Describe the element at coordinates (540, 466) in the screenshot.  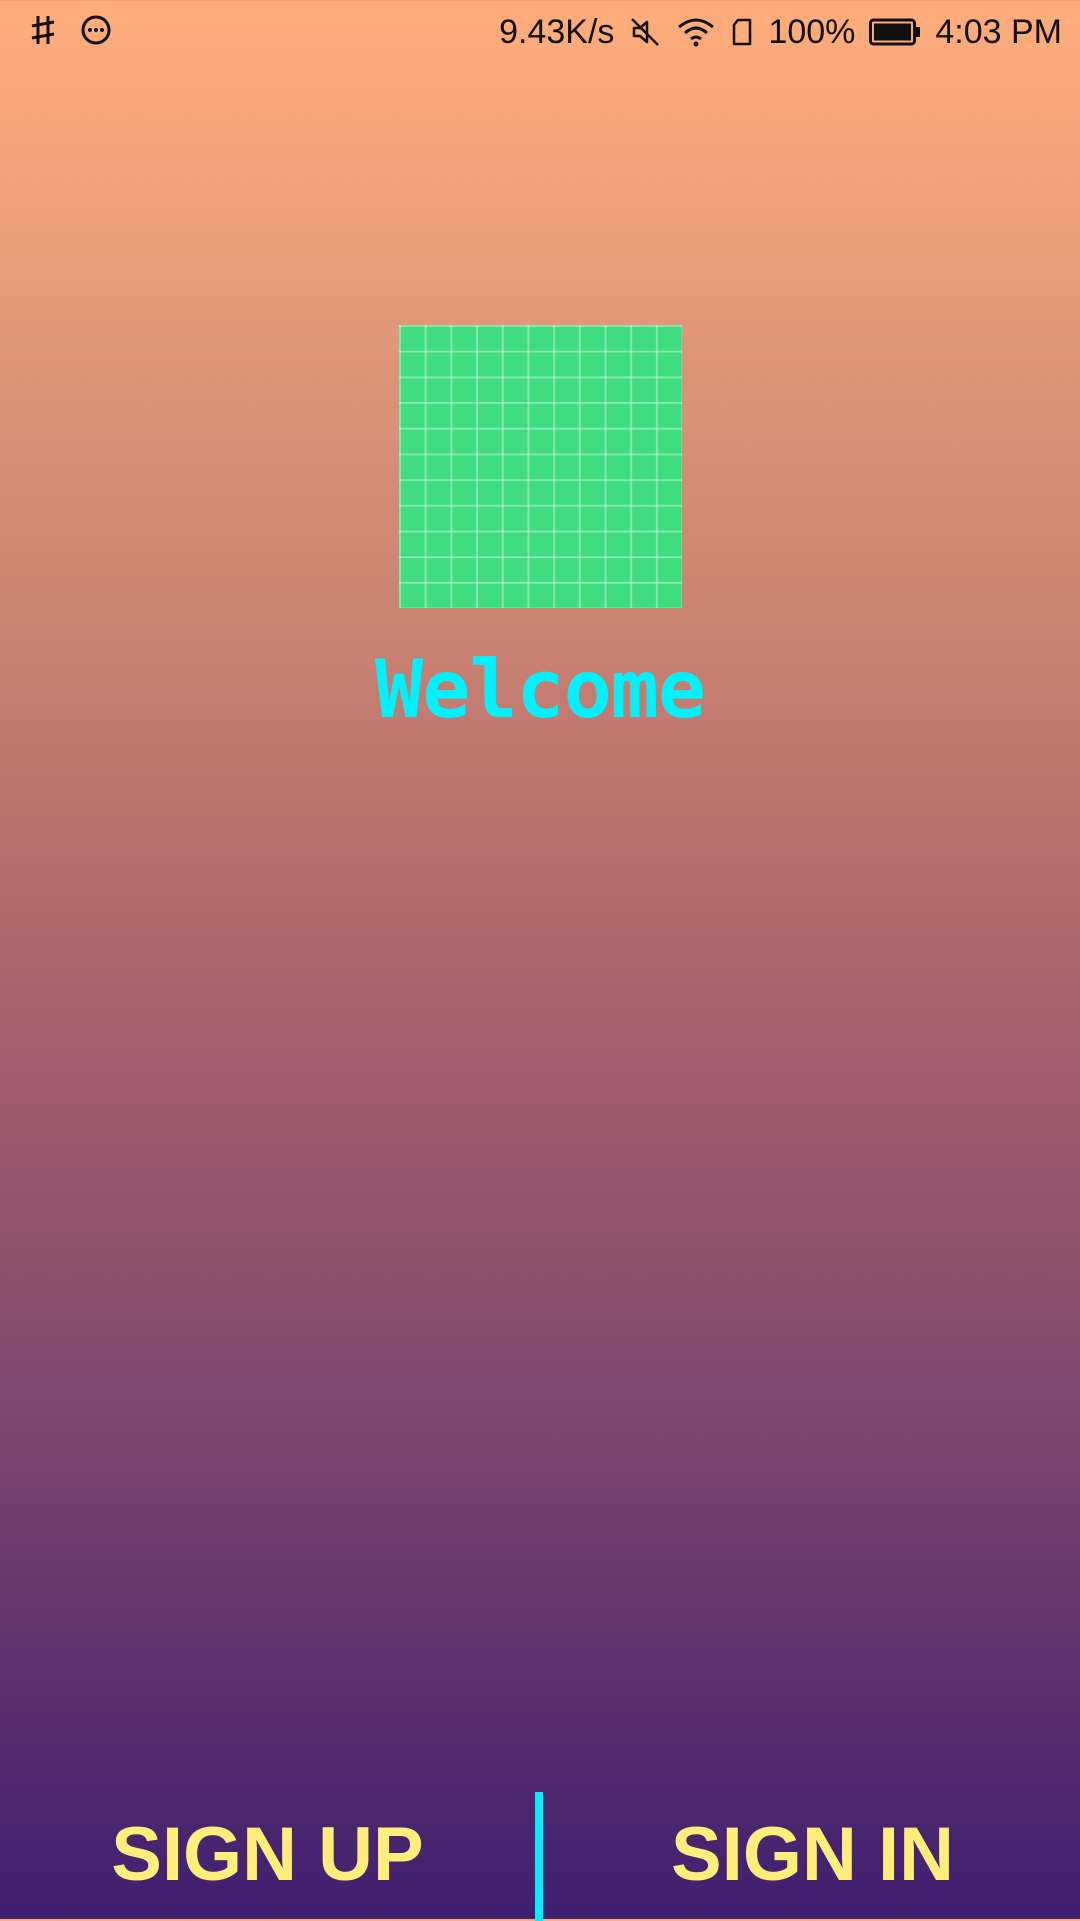
I see `grid-logo-icon` at that location.